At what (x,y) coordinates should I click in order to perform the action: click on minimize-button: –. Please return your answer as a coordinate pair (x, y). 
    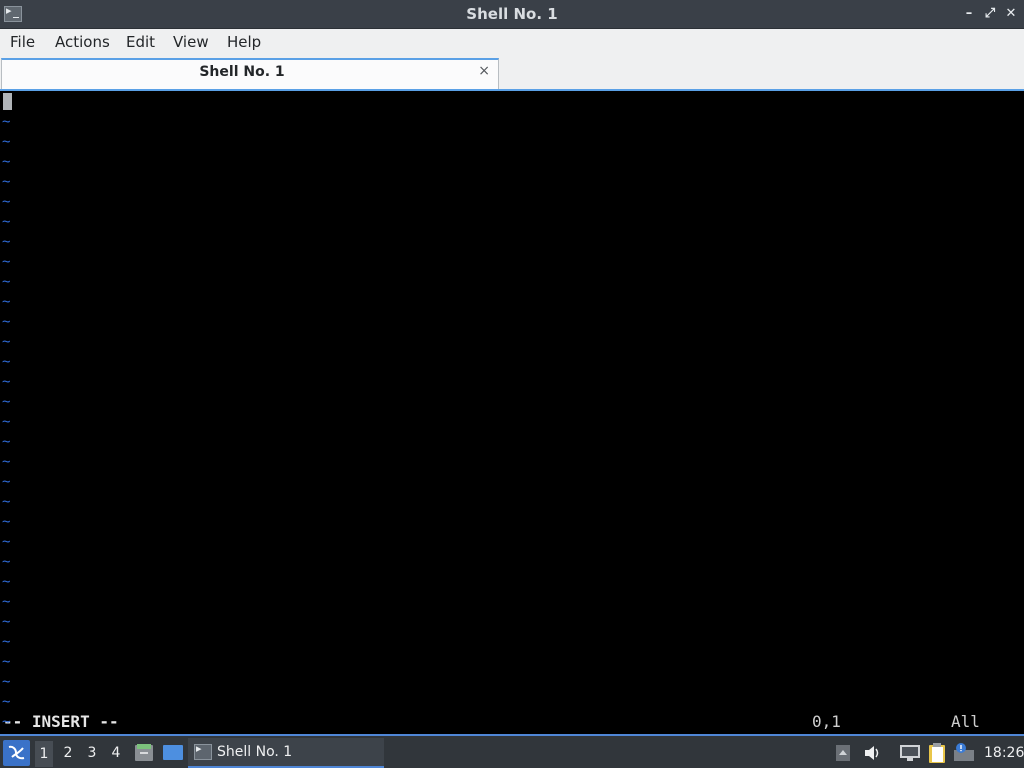
    Looking at the image, I should click on (969, 14).